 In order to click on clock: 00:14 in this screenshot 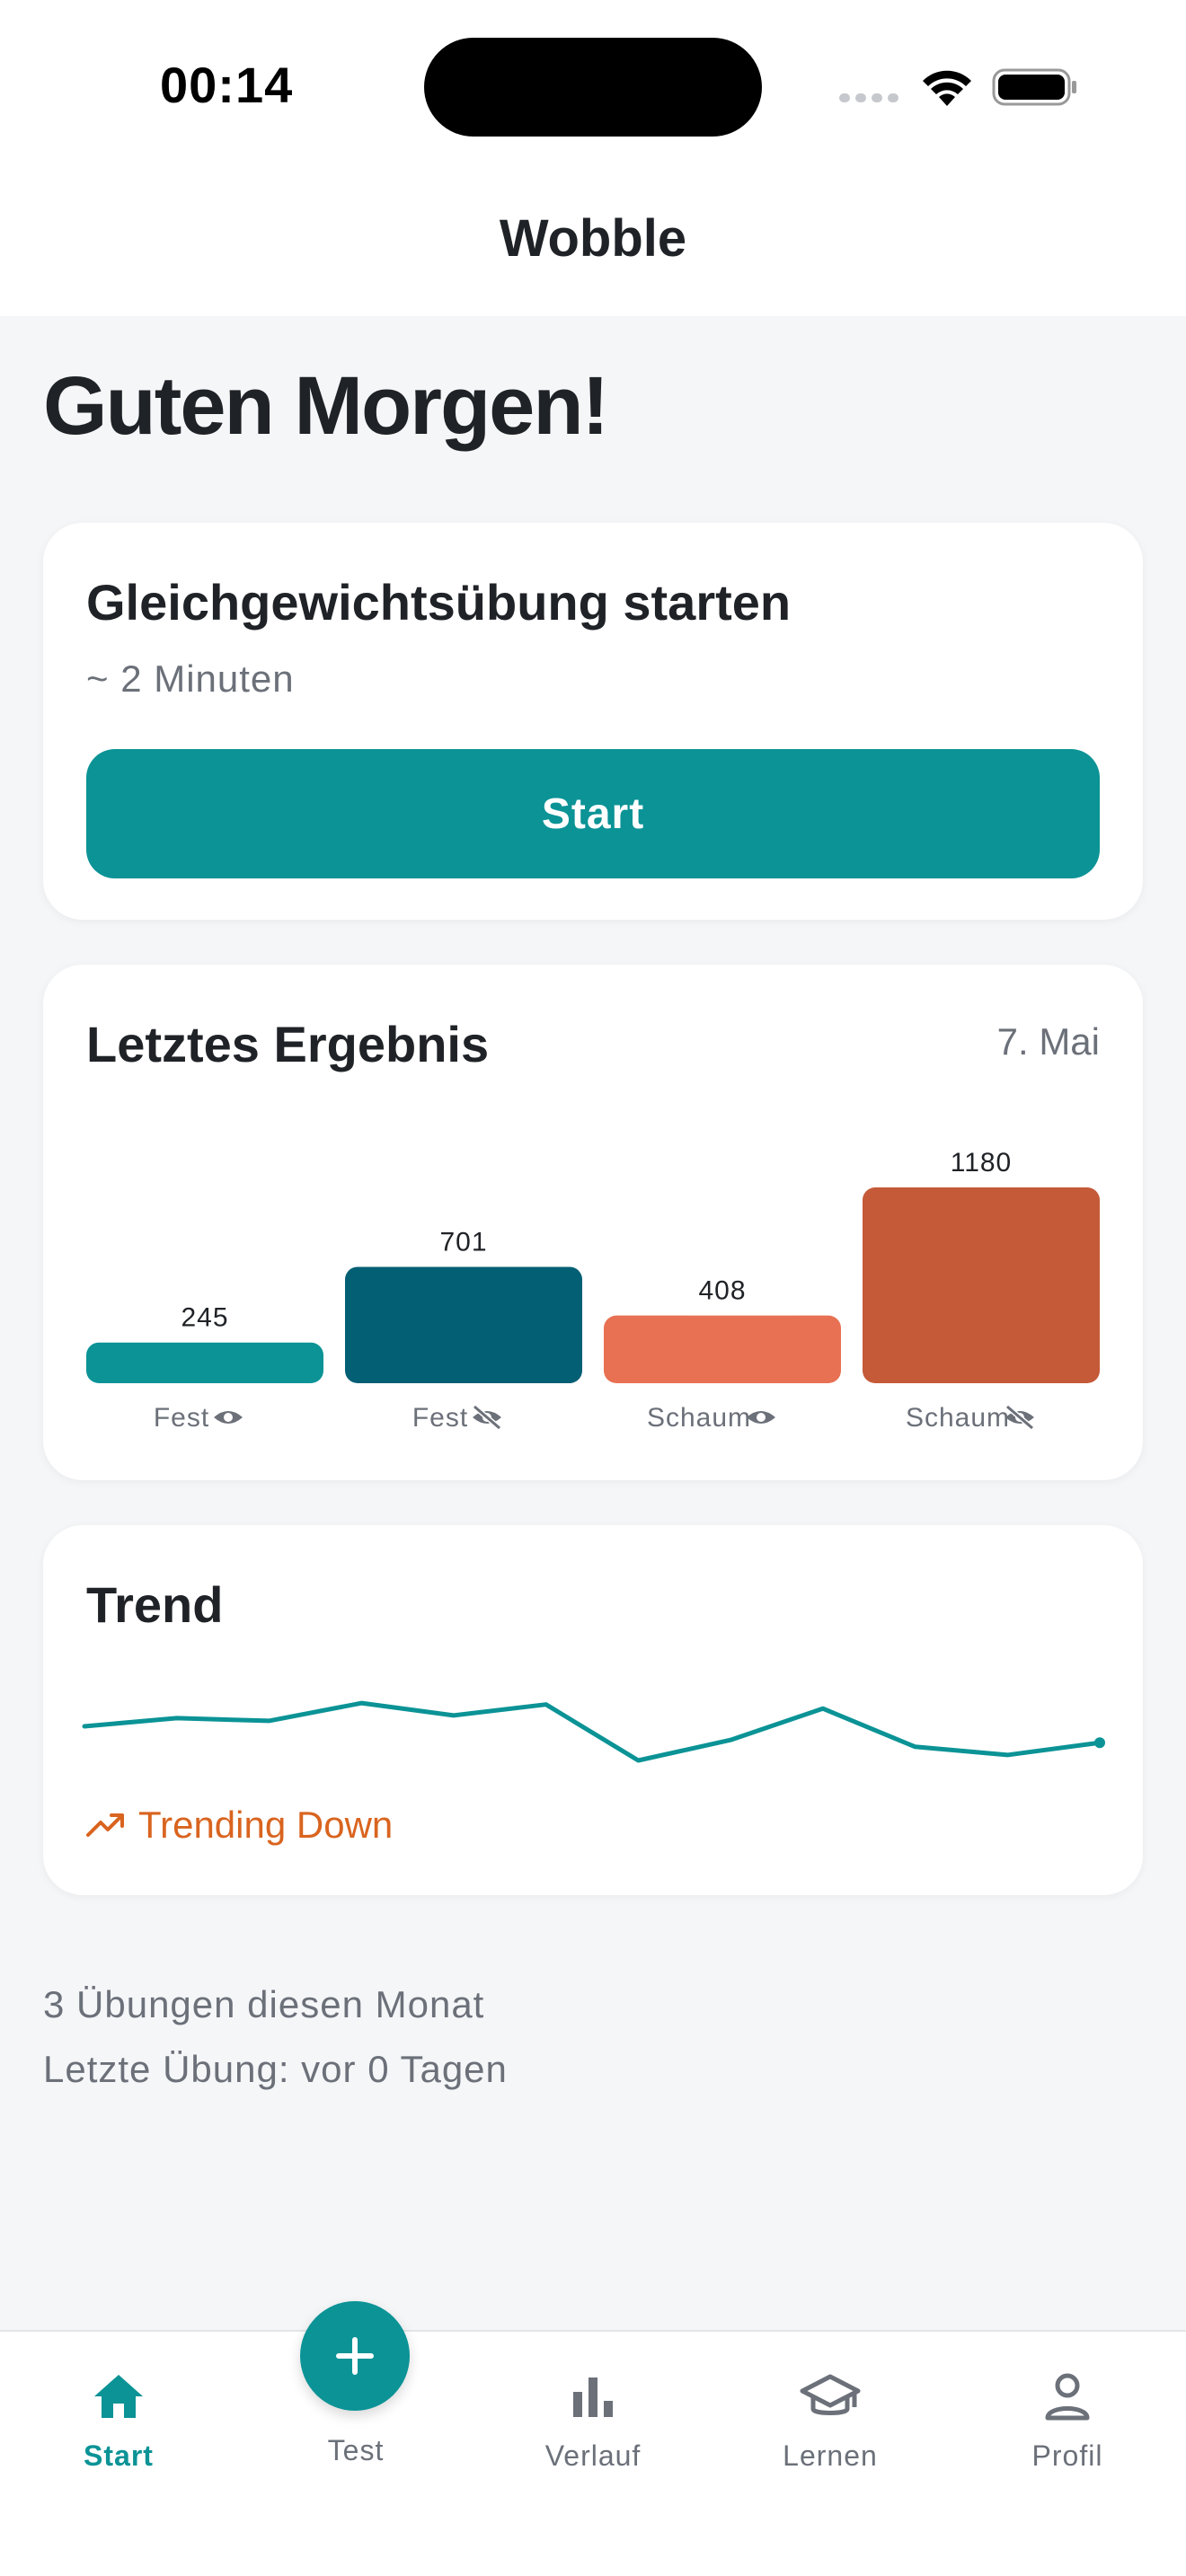, I will do `click(227, 85)`.